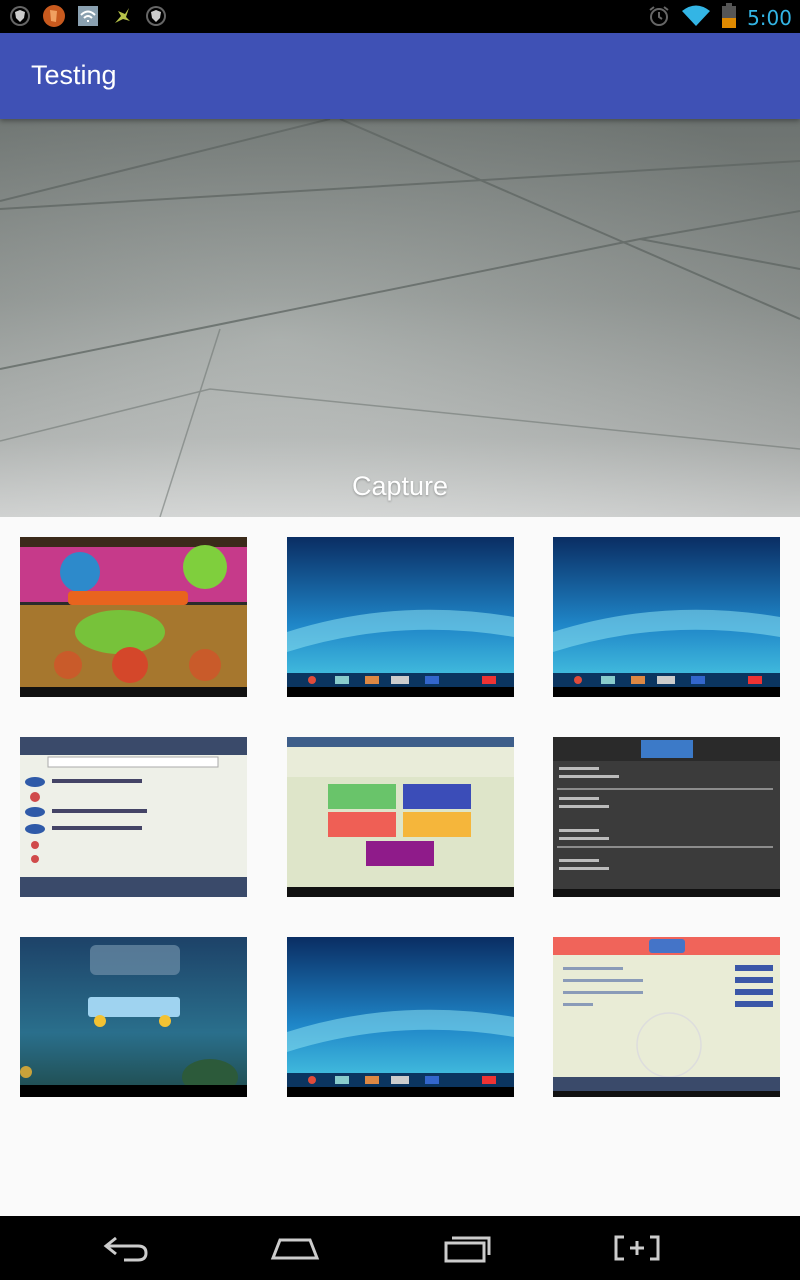 The height and width of the screenshot is (1280, 800). What do you see at coordinates (666, 817) in the screenshot?
I see `gallery-item-notification` at bounding box center [666, 817].